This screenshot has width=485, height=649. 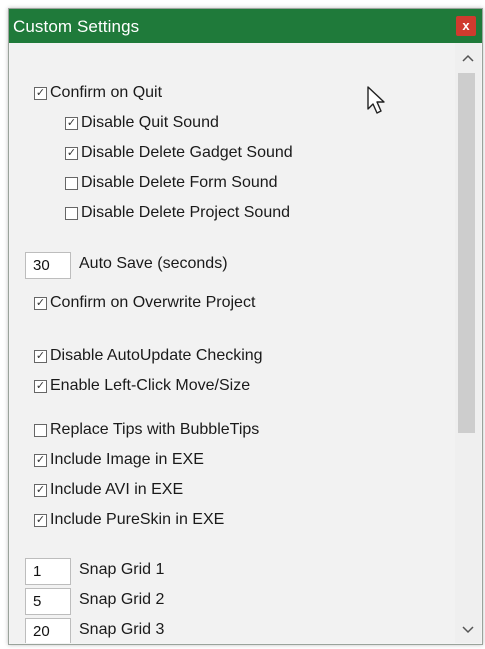 I want to click on option-label: Disable Delete Form Sound, so click(x=179, y=182).